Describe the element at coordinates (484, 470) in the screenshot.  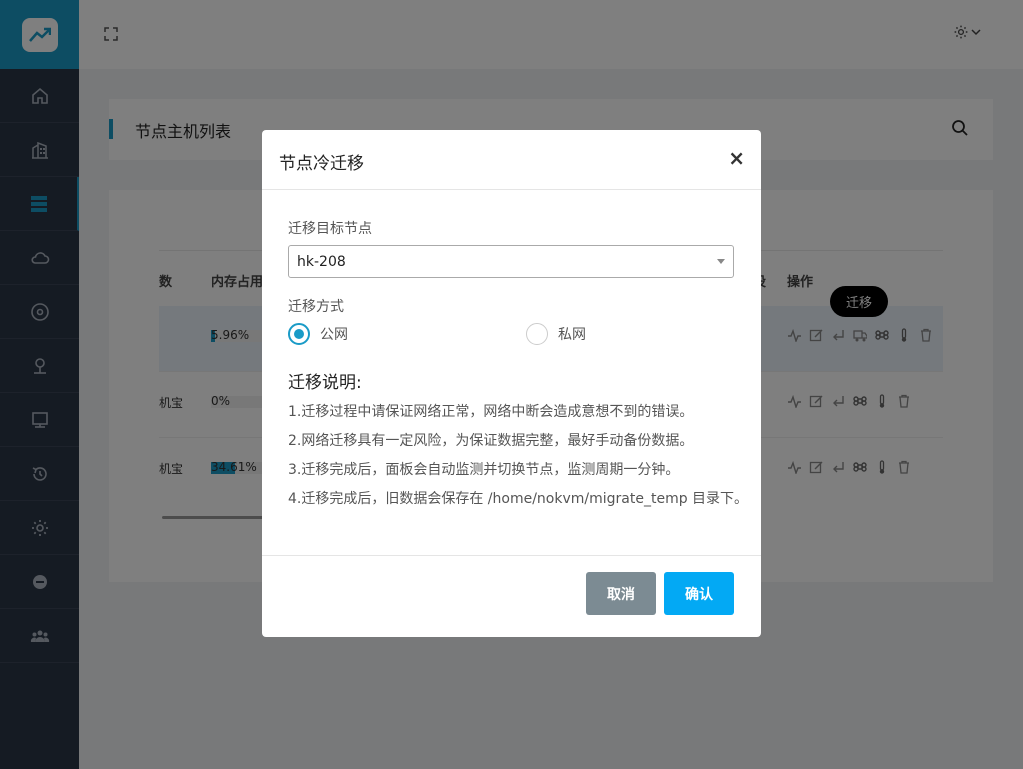
I see `note-line: 3.迁移完成后，面板会自动监测并切换节点，监测周期一分钟。` at that location.